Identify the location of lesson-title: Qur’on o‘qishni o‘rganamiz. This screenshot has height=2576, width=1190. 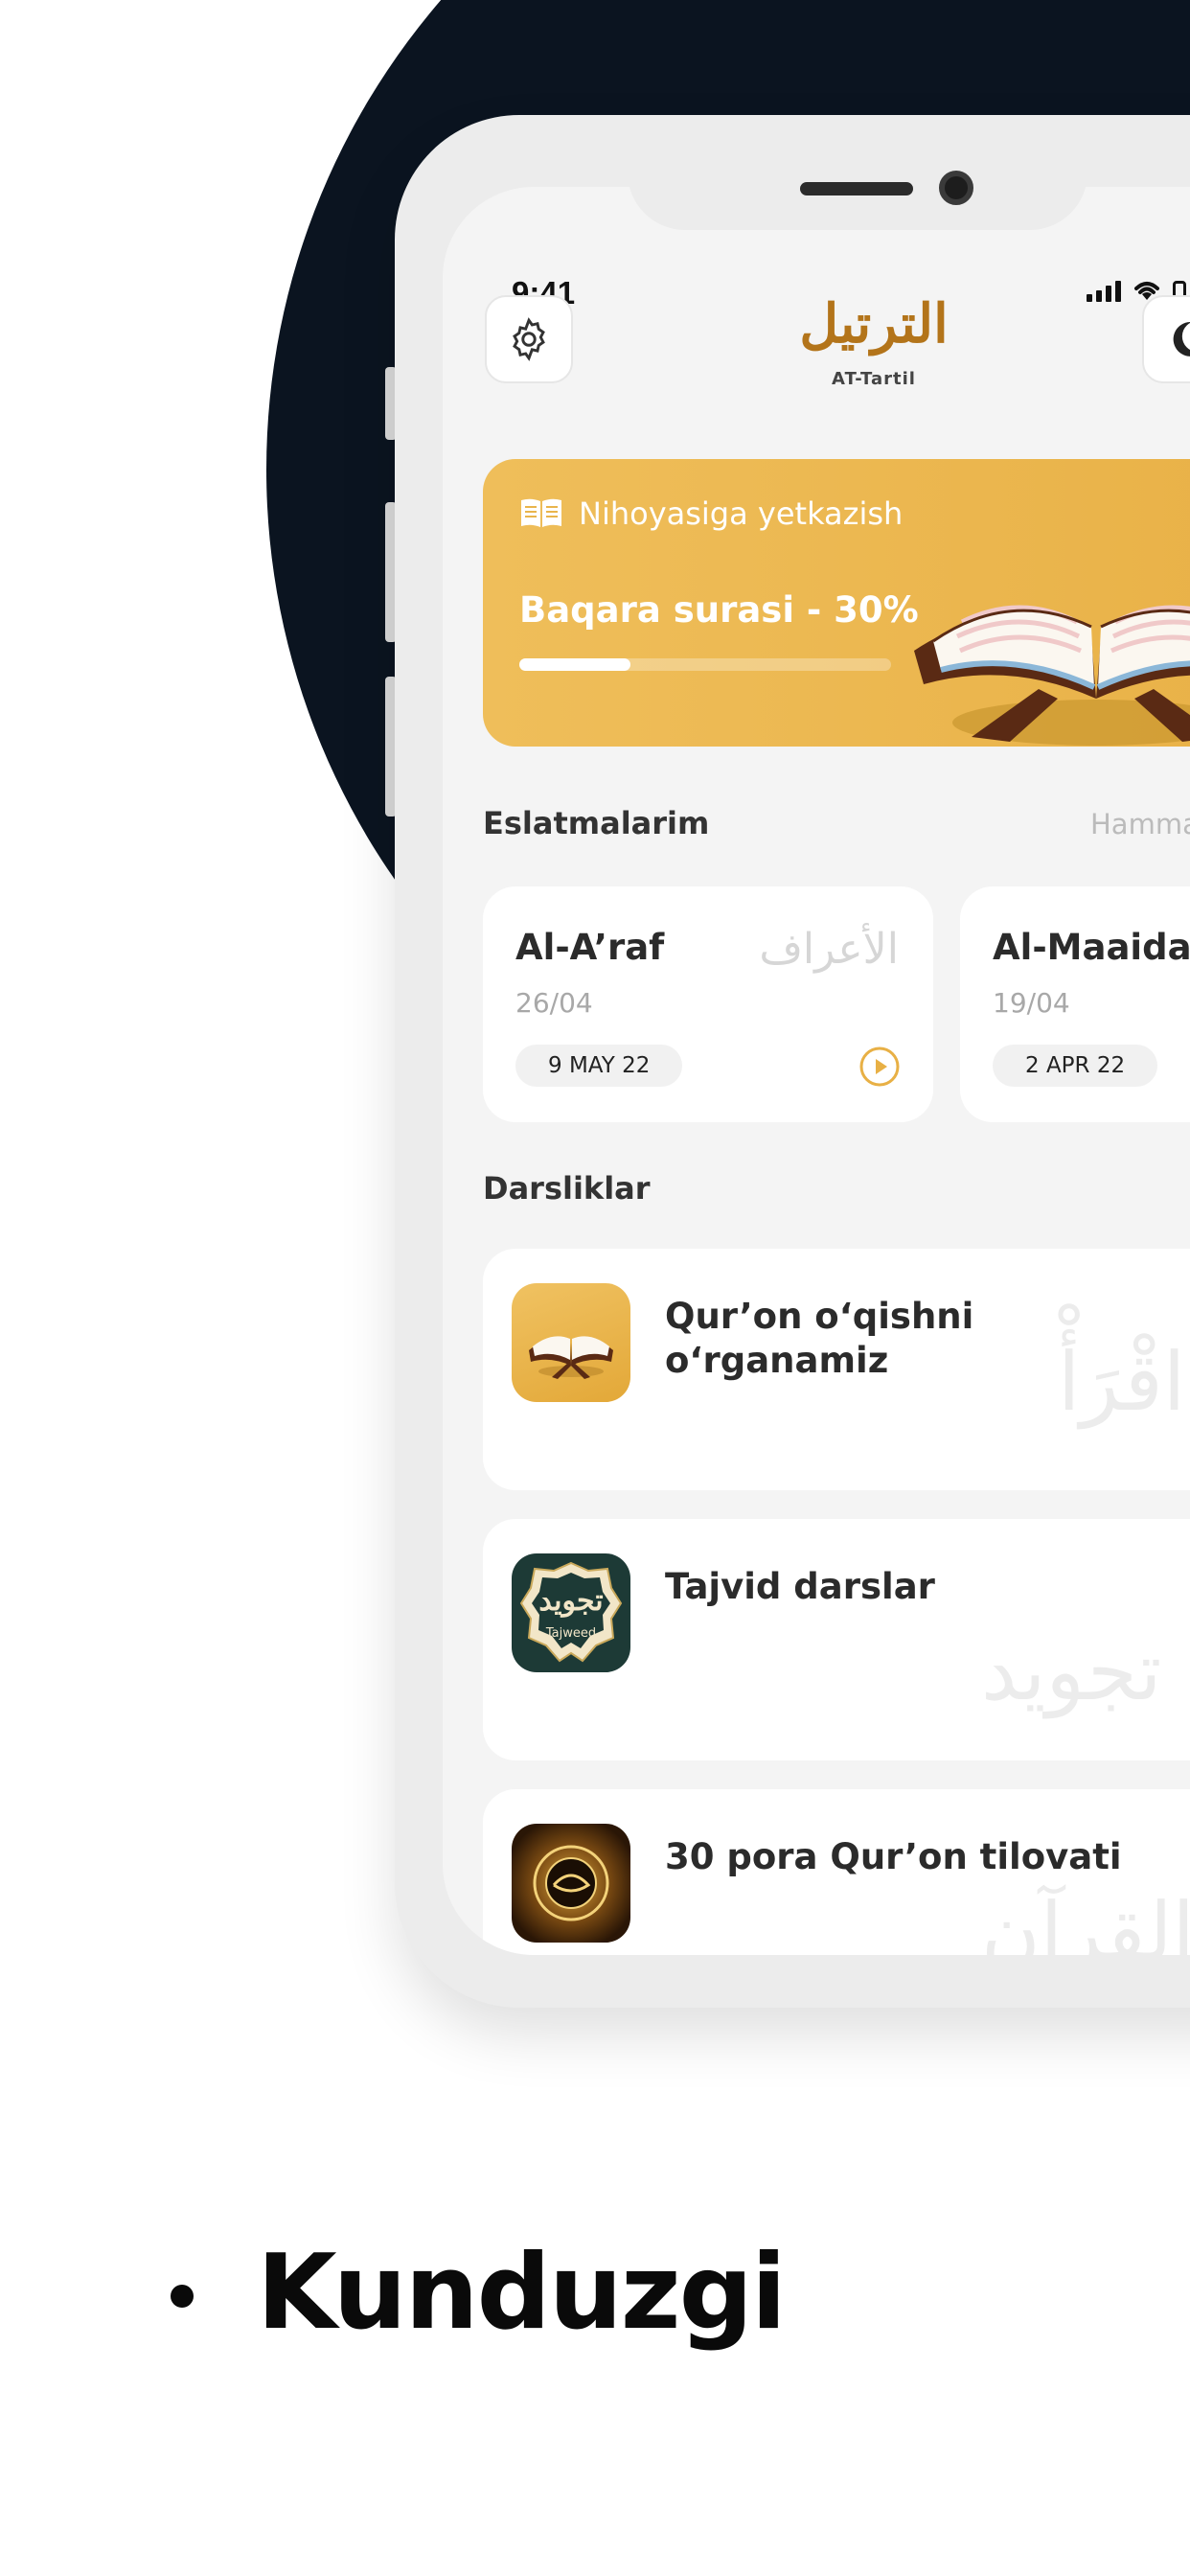
(819, 1339).